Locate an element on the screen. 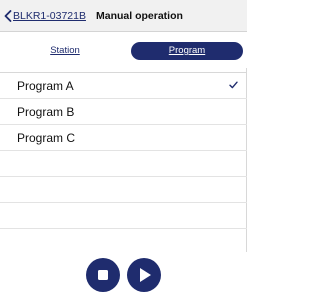 This screenshot has width=320, height=299. segmented-control: Station Program is located at coordinates (123, 50).